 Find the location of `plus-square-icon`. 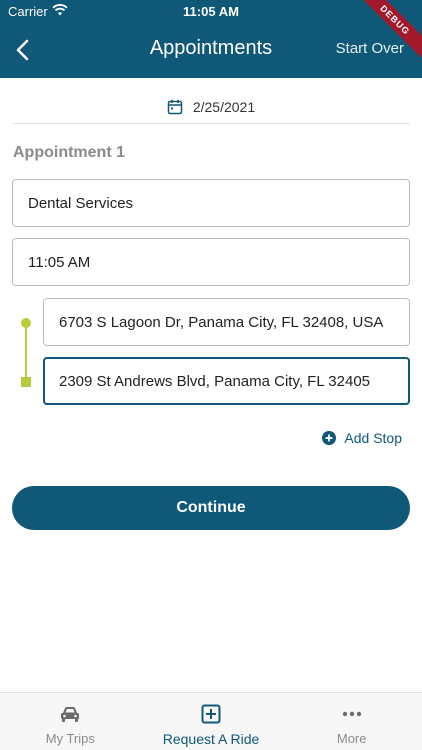

plus-square-icon is located at coordinates (211, 714).